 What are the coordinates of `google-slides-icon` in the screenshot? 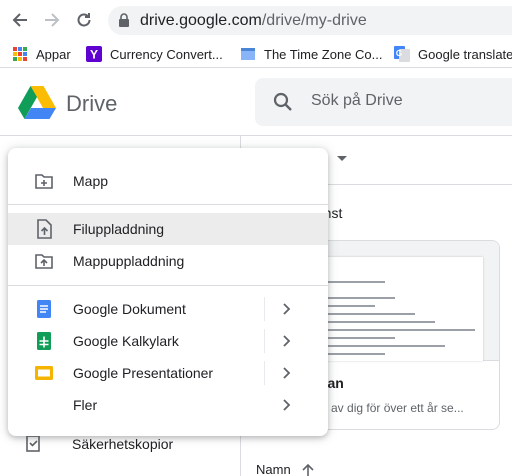 It's located at (44, 373).